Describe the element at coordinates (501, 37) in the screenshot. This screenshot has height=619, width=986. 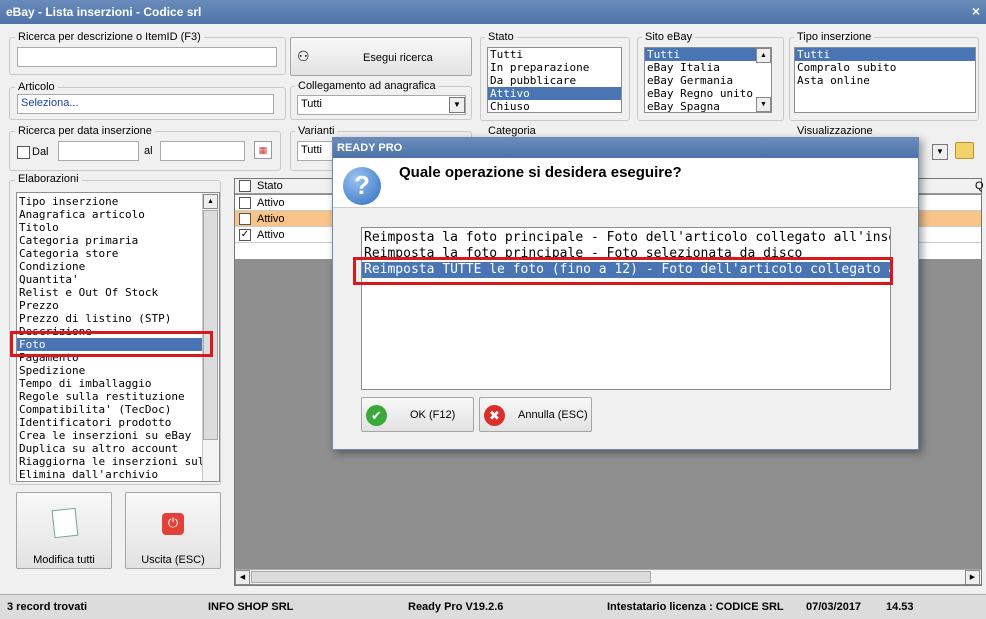
I see `stato-label: Stato` at that location.